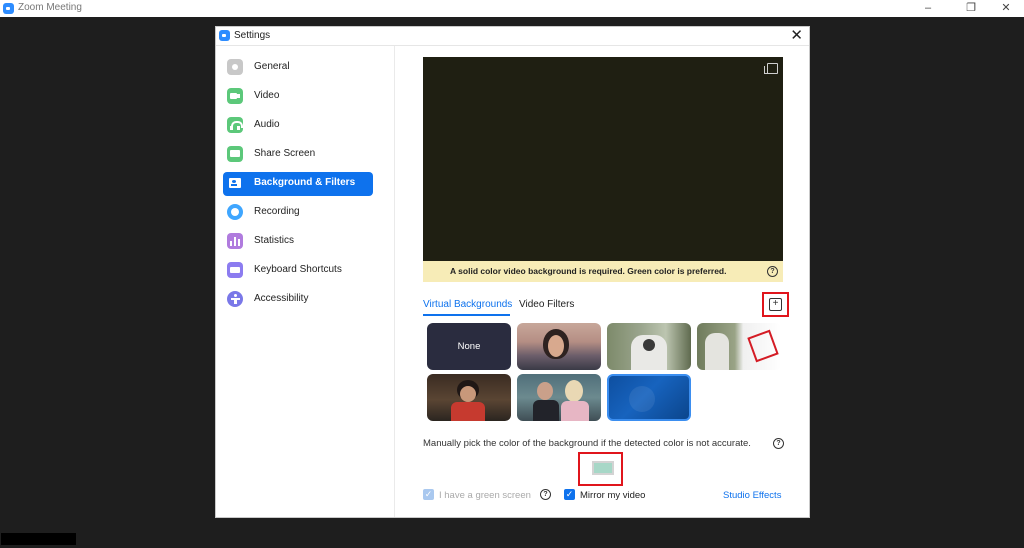 The width and height of the screenshot is (1024, 548). I want to click on zoom-app-icon, so click(8, 8).